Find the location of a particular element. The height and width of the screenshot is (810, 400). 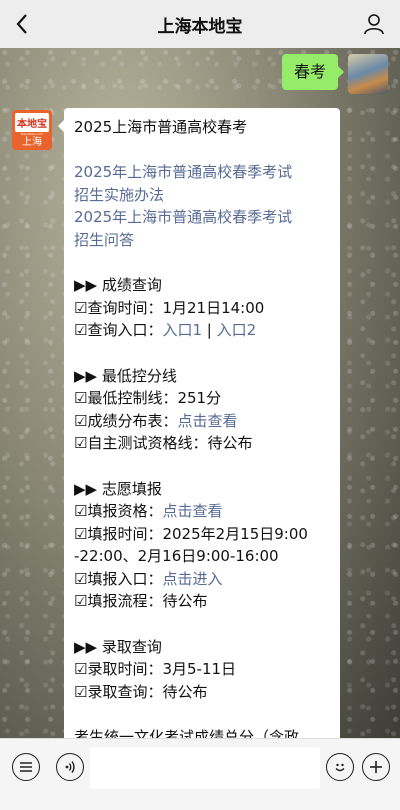

link-faq-line1: 2025年上海市普通高校春季考试 is located at coordinates (207, 217).